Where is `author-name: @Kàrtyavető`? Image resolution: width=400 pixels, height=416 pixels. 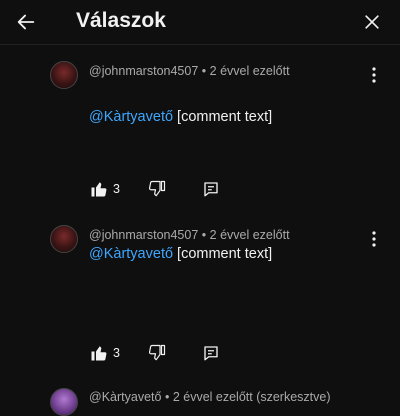
author-name: @Kàrtyavető is located at coordinates (125, 397).